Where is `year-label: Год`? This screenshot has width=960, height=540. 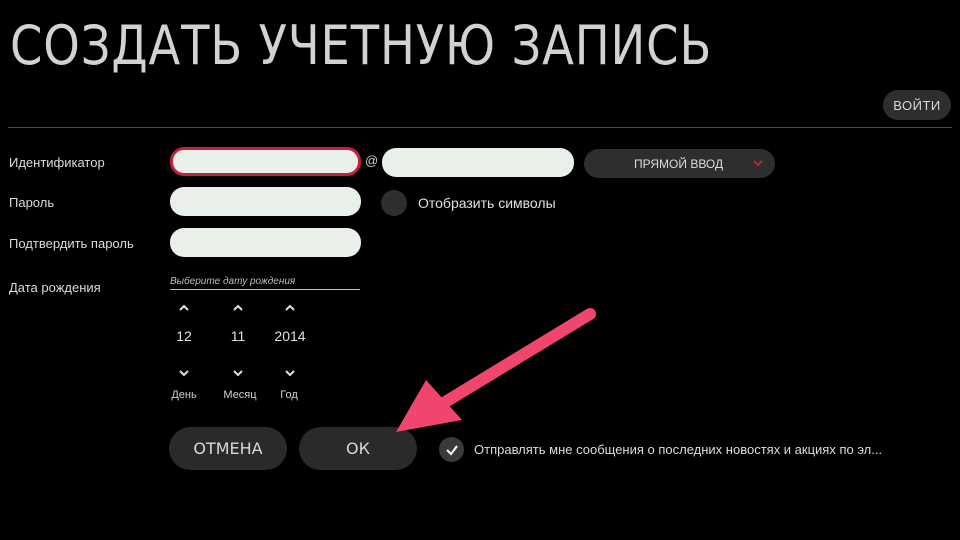
year-label: Год is located at coordinates (289, 395).